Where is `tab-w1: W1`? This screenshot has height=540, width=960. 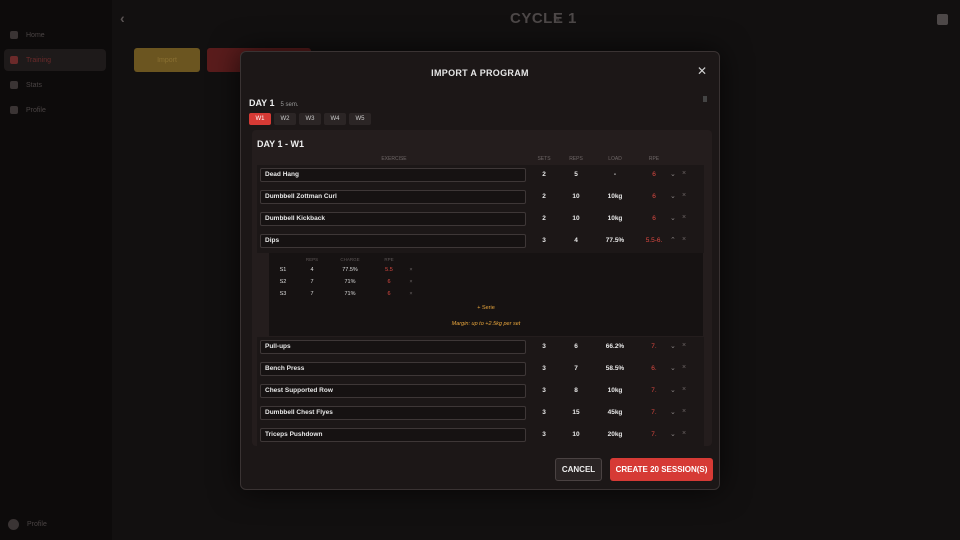 tab-w1: W1 is located at coordinates (260, 119).